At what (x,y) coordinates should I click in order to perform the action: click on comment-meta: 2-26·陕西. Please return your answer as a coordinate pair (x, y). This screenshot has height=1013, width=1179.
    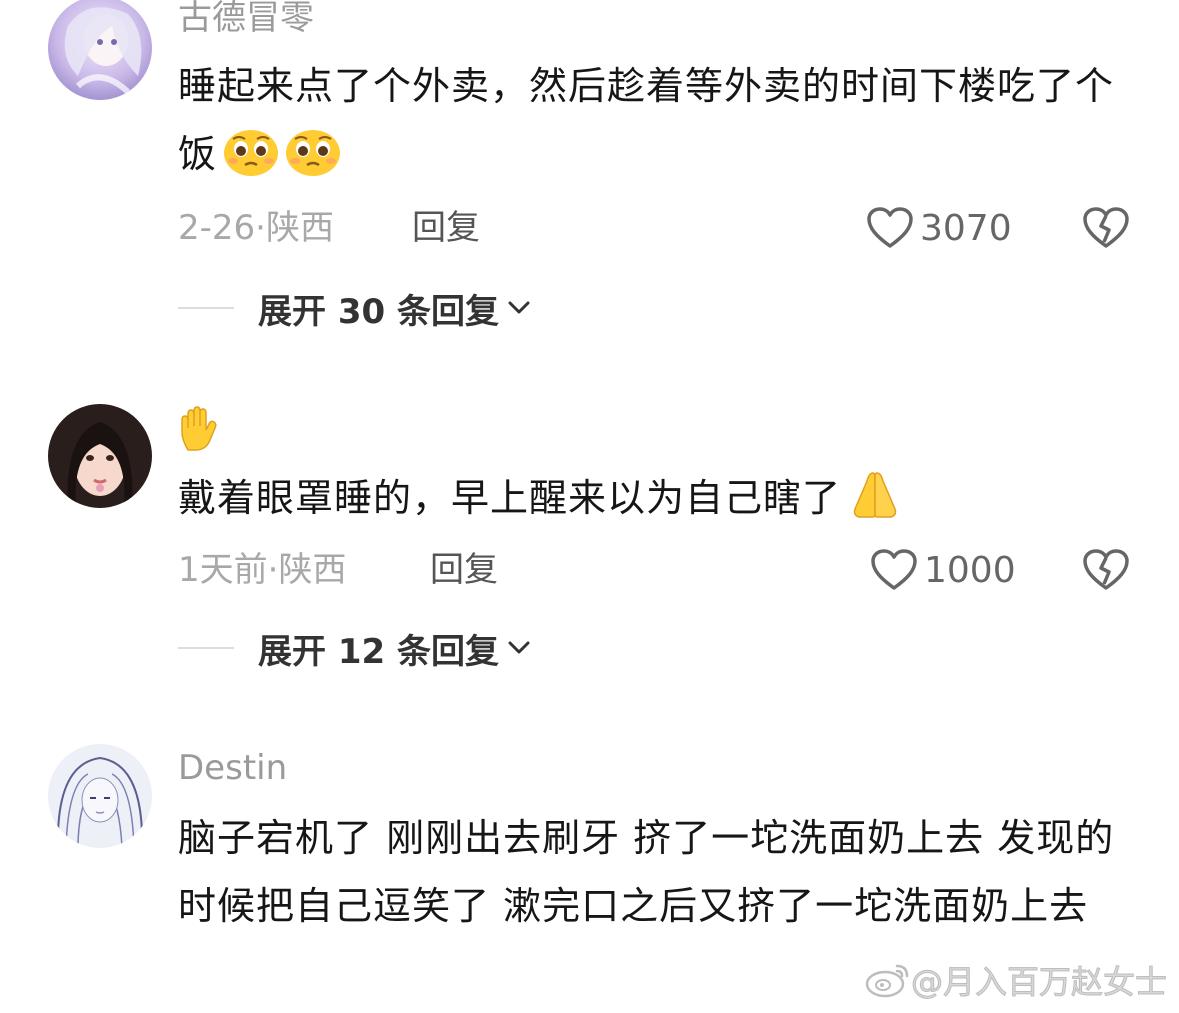
    Looking at the image, I should click on (256, 228).